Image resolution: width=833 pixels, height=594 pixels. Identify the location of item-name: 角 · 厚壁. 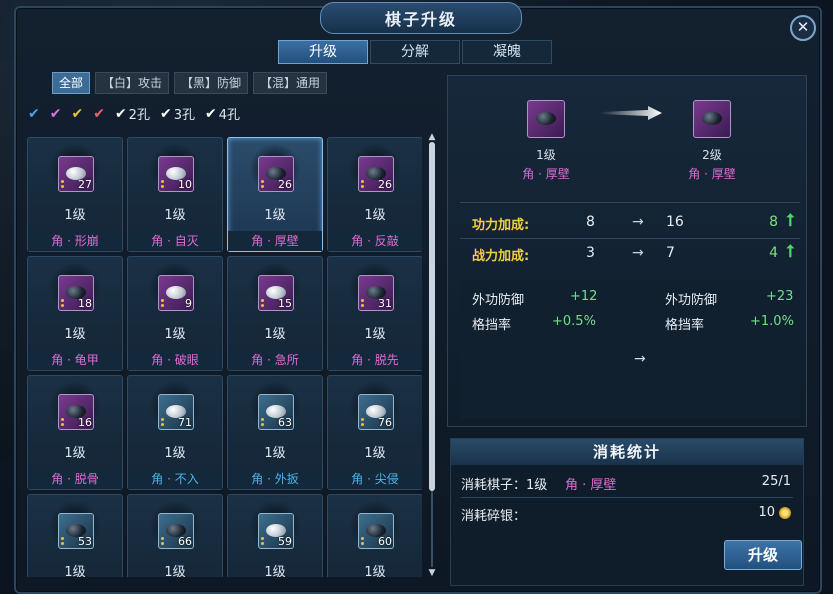
(275, 241).